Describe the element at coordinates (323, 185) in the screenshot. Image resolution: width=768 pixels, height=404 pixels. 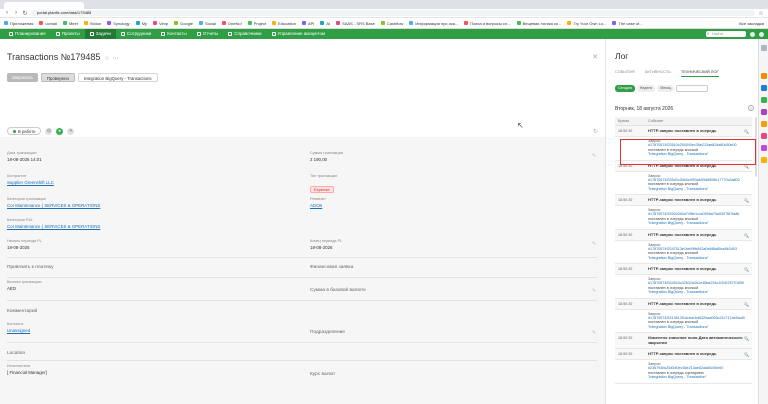
I see `field-type: Тип транзакции Expense` at that location.